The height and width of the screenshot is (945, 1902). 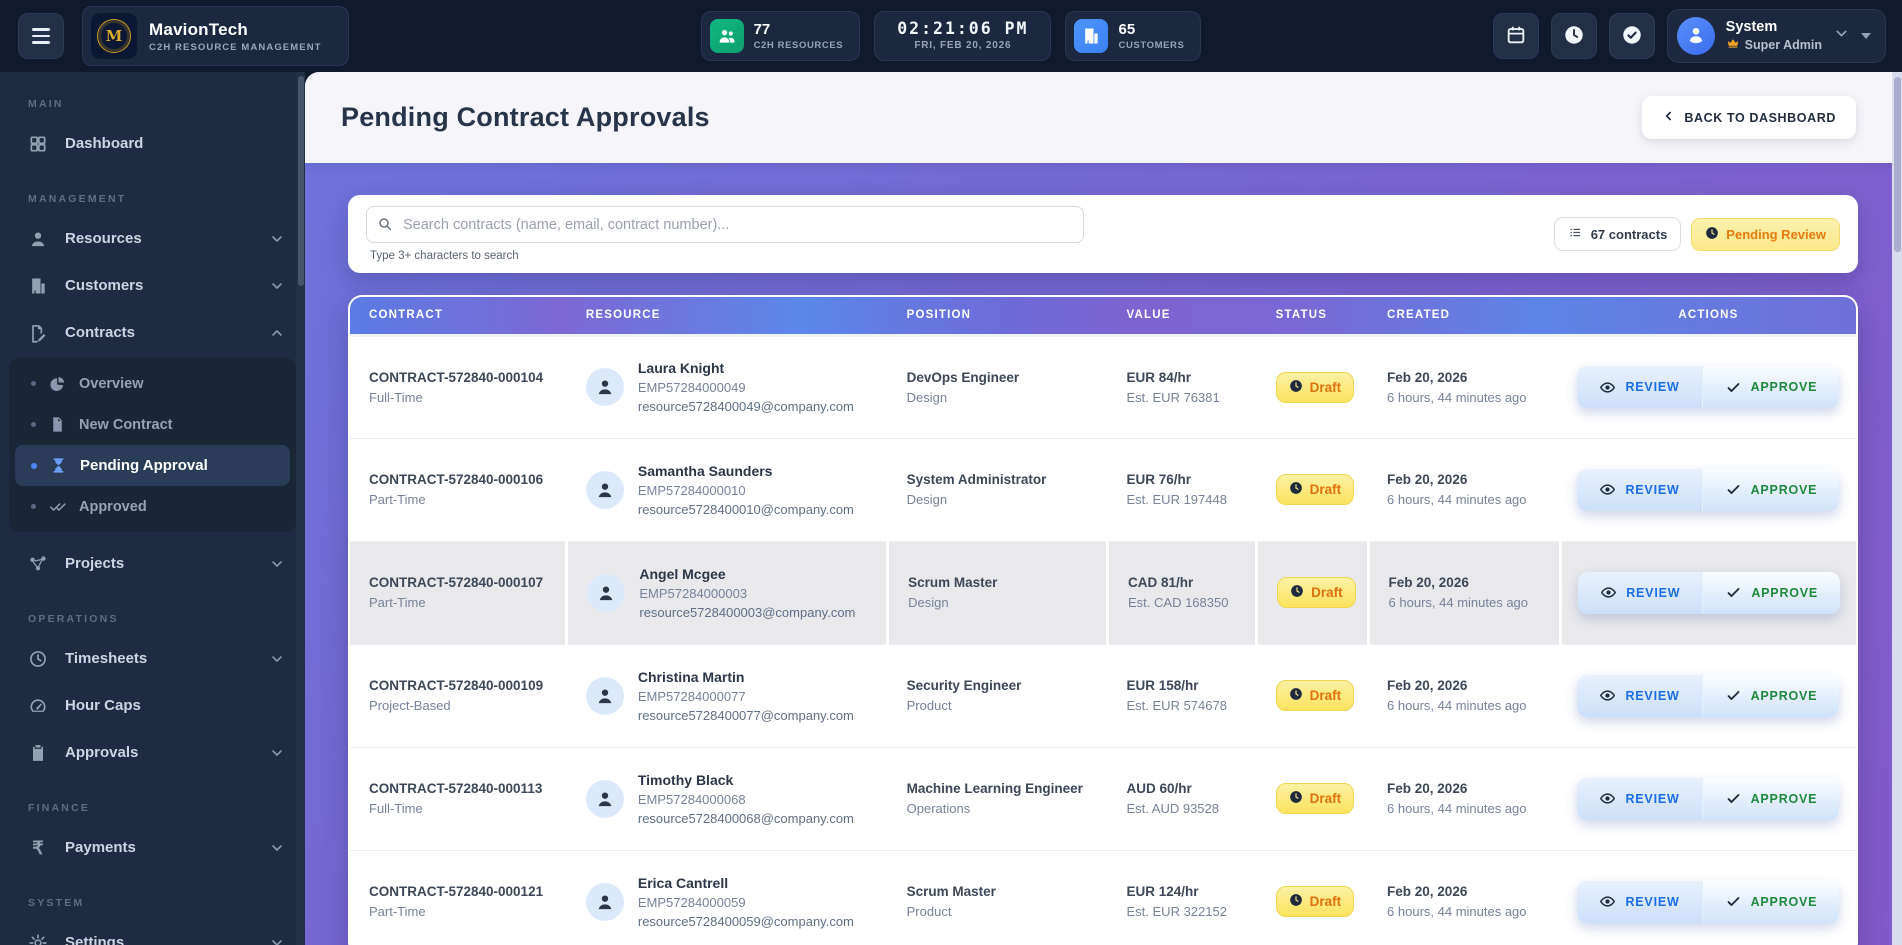 What do you see at coordinates (798, 45) in the screenshot?
I see `resources-label: C2H RESOURCES` at bounding box center [798, 45].